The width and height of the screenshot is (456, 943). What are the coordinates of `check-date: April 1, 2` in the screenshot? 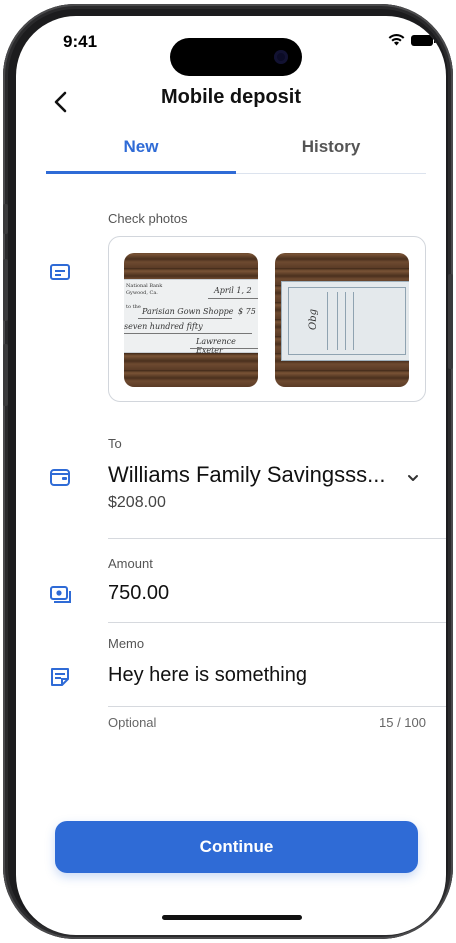 It's located at (233, 290).